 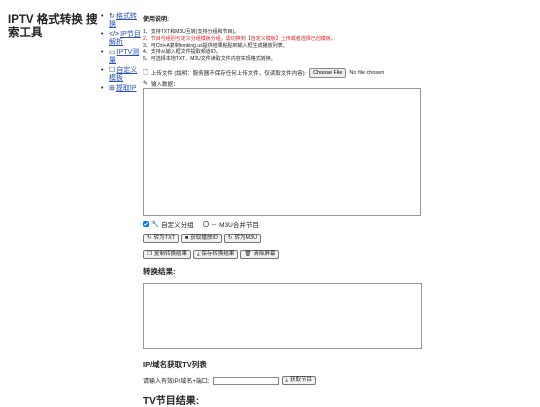 What do you see at coordinates (146, 224) in the screenshot?
I see `custom-group-checkbox` at bounding box center [146, 224].